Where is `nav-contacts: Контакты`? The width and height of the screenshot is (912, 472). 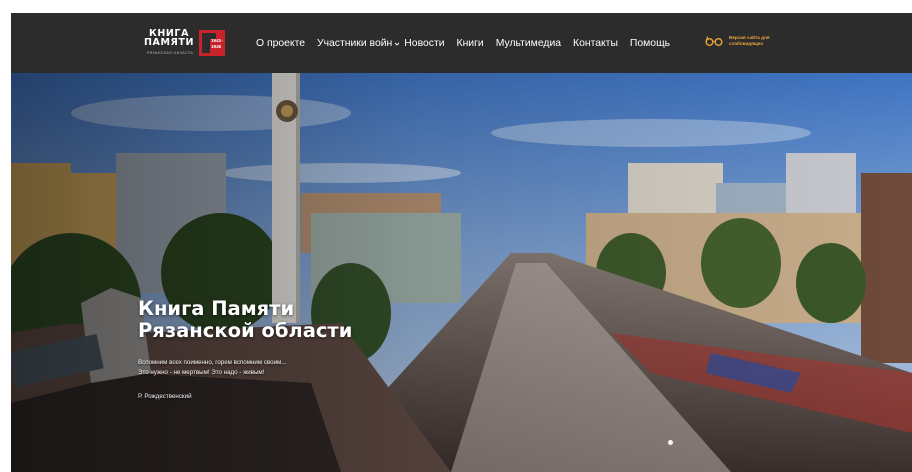
nav-contacts: Контакты is located at coordinates (595, 43).